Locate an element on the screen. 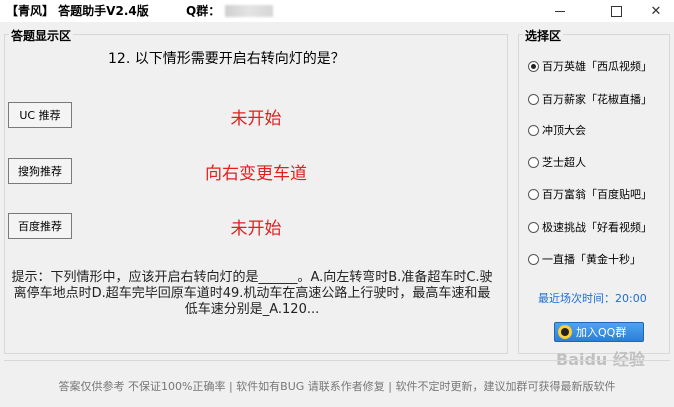  option-label: 一直播「黄金十秒」 is located at coordinates (591, 259).